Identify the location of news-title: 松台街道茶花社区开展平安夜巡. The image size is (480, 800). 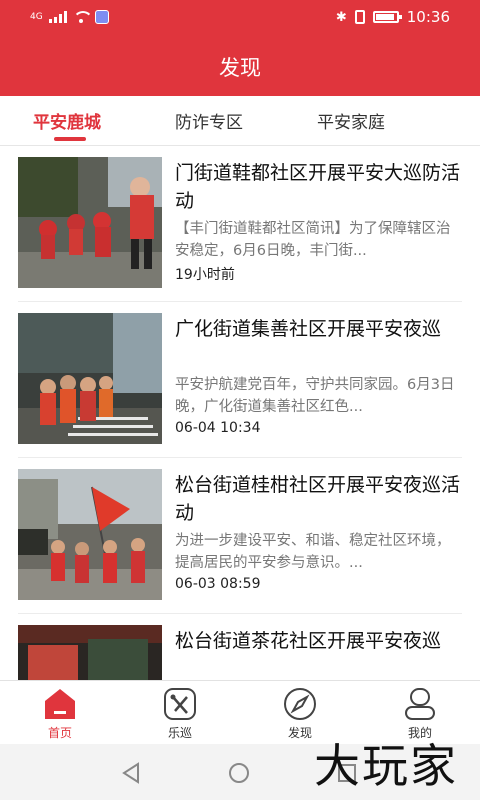
(318, 653).